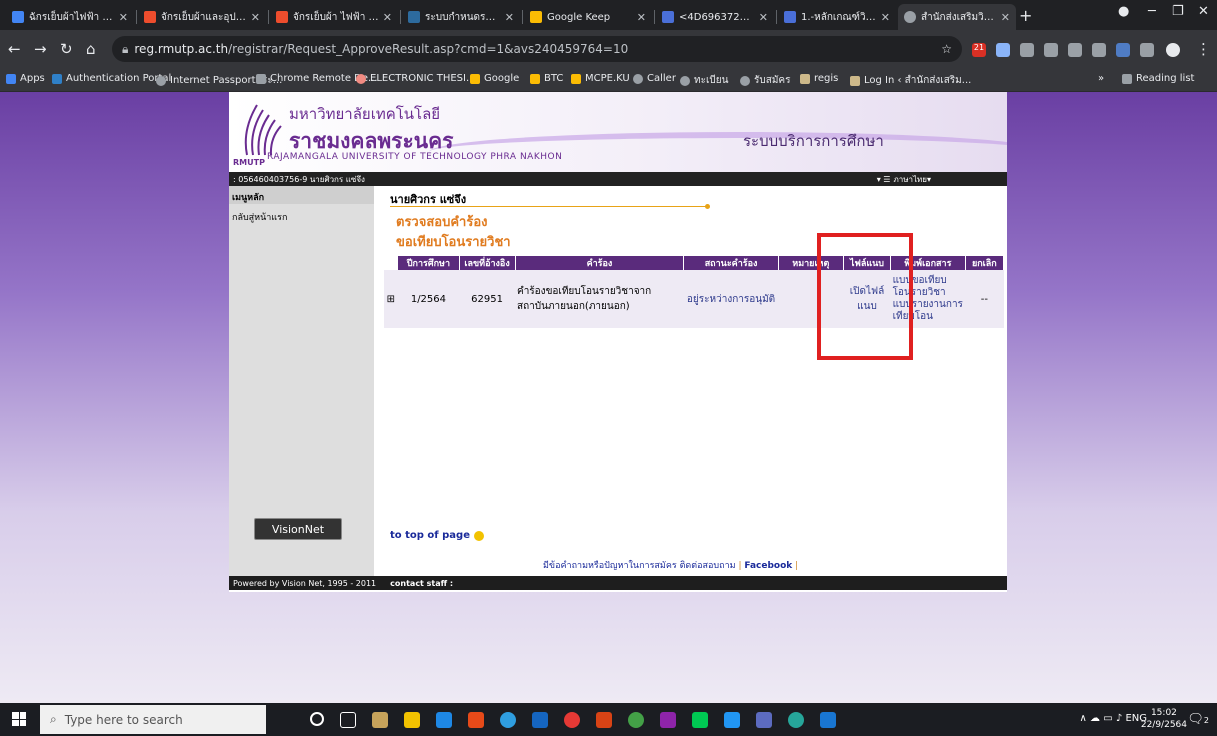  I want to click on tab-6: <4D6963726F736✕, so click(715, 17).